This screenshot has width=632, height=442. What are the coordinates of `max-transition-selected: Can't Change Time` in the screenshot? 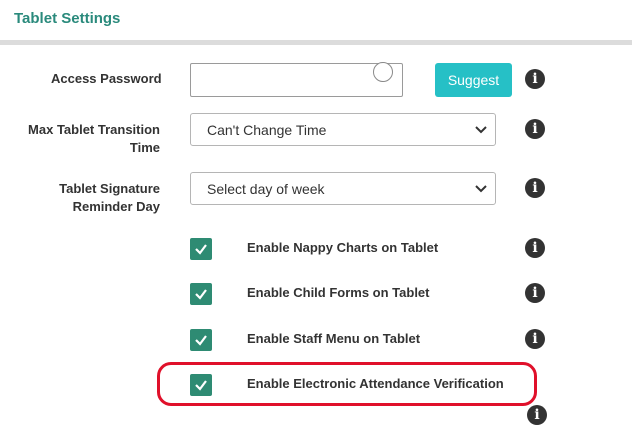 It's located at (267, 130).